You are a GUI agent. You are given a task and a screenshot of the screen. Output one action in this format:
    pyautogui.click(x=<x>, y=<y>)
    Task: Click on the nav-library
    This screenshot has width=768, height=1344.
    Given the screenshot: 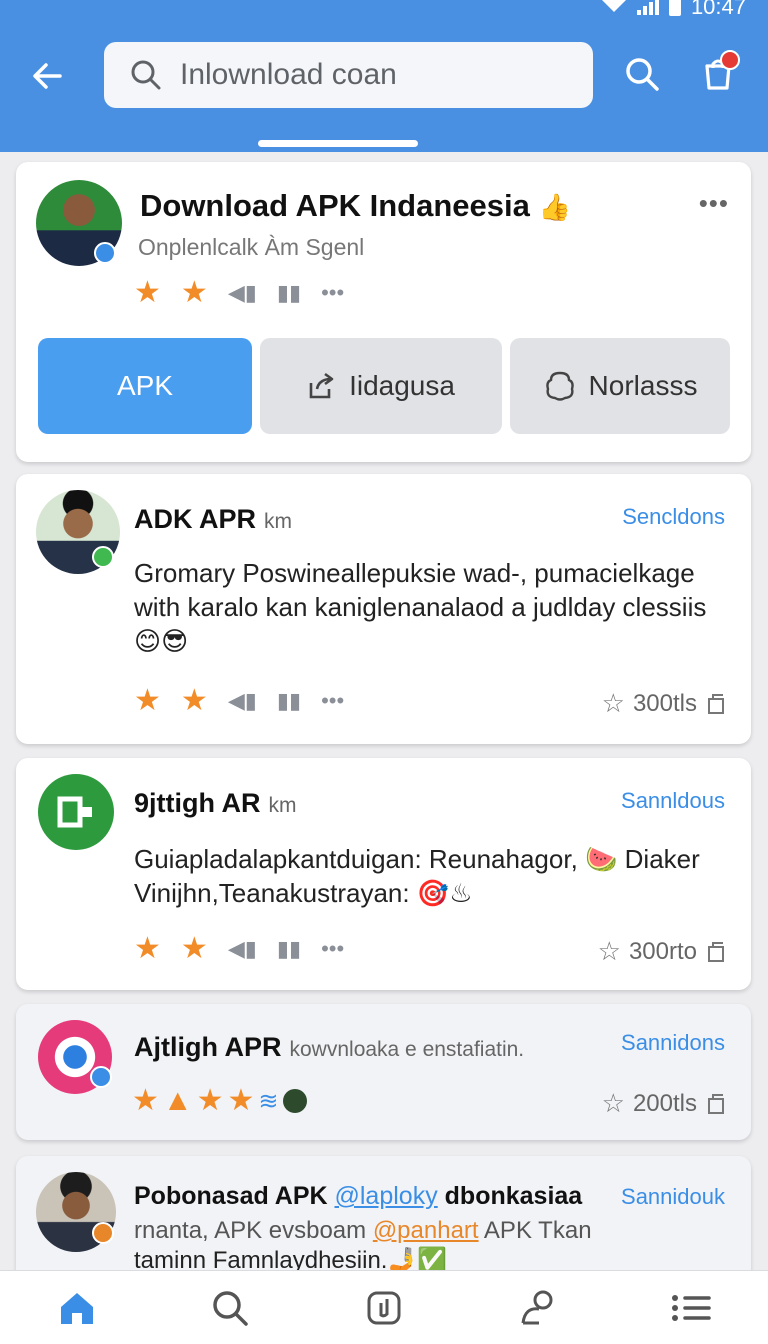 What is the action you would take?
    pyautogui.click(x=384, y=1308)
    